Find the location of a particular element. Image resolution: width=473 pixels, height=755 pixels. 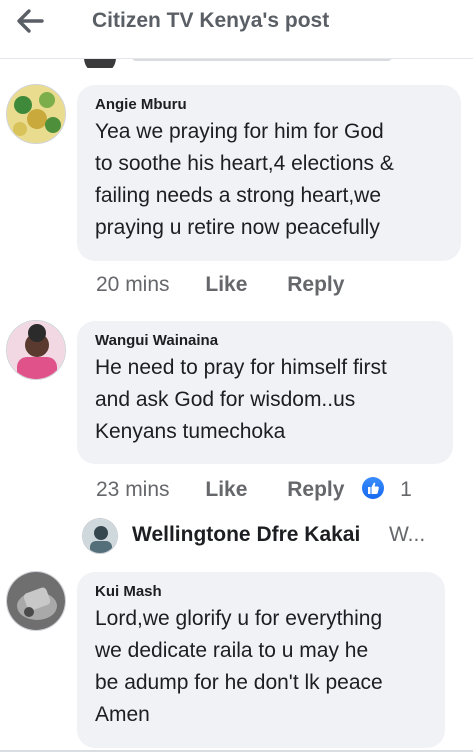

comment-time: 23 mins is located at coordinates (133, 489).